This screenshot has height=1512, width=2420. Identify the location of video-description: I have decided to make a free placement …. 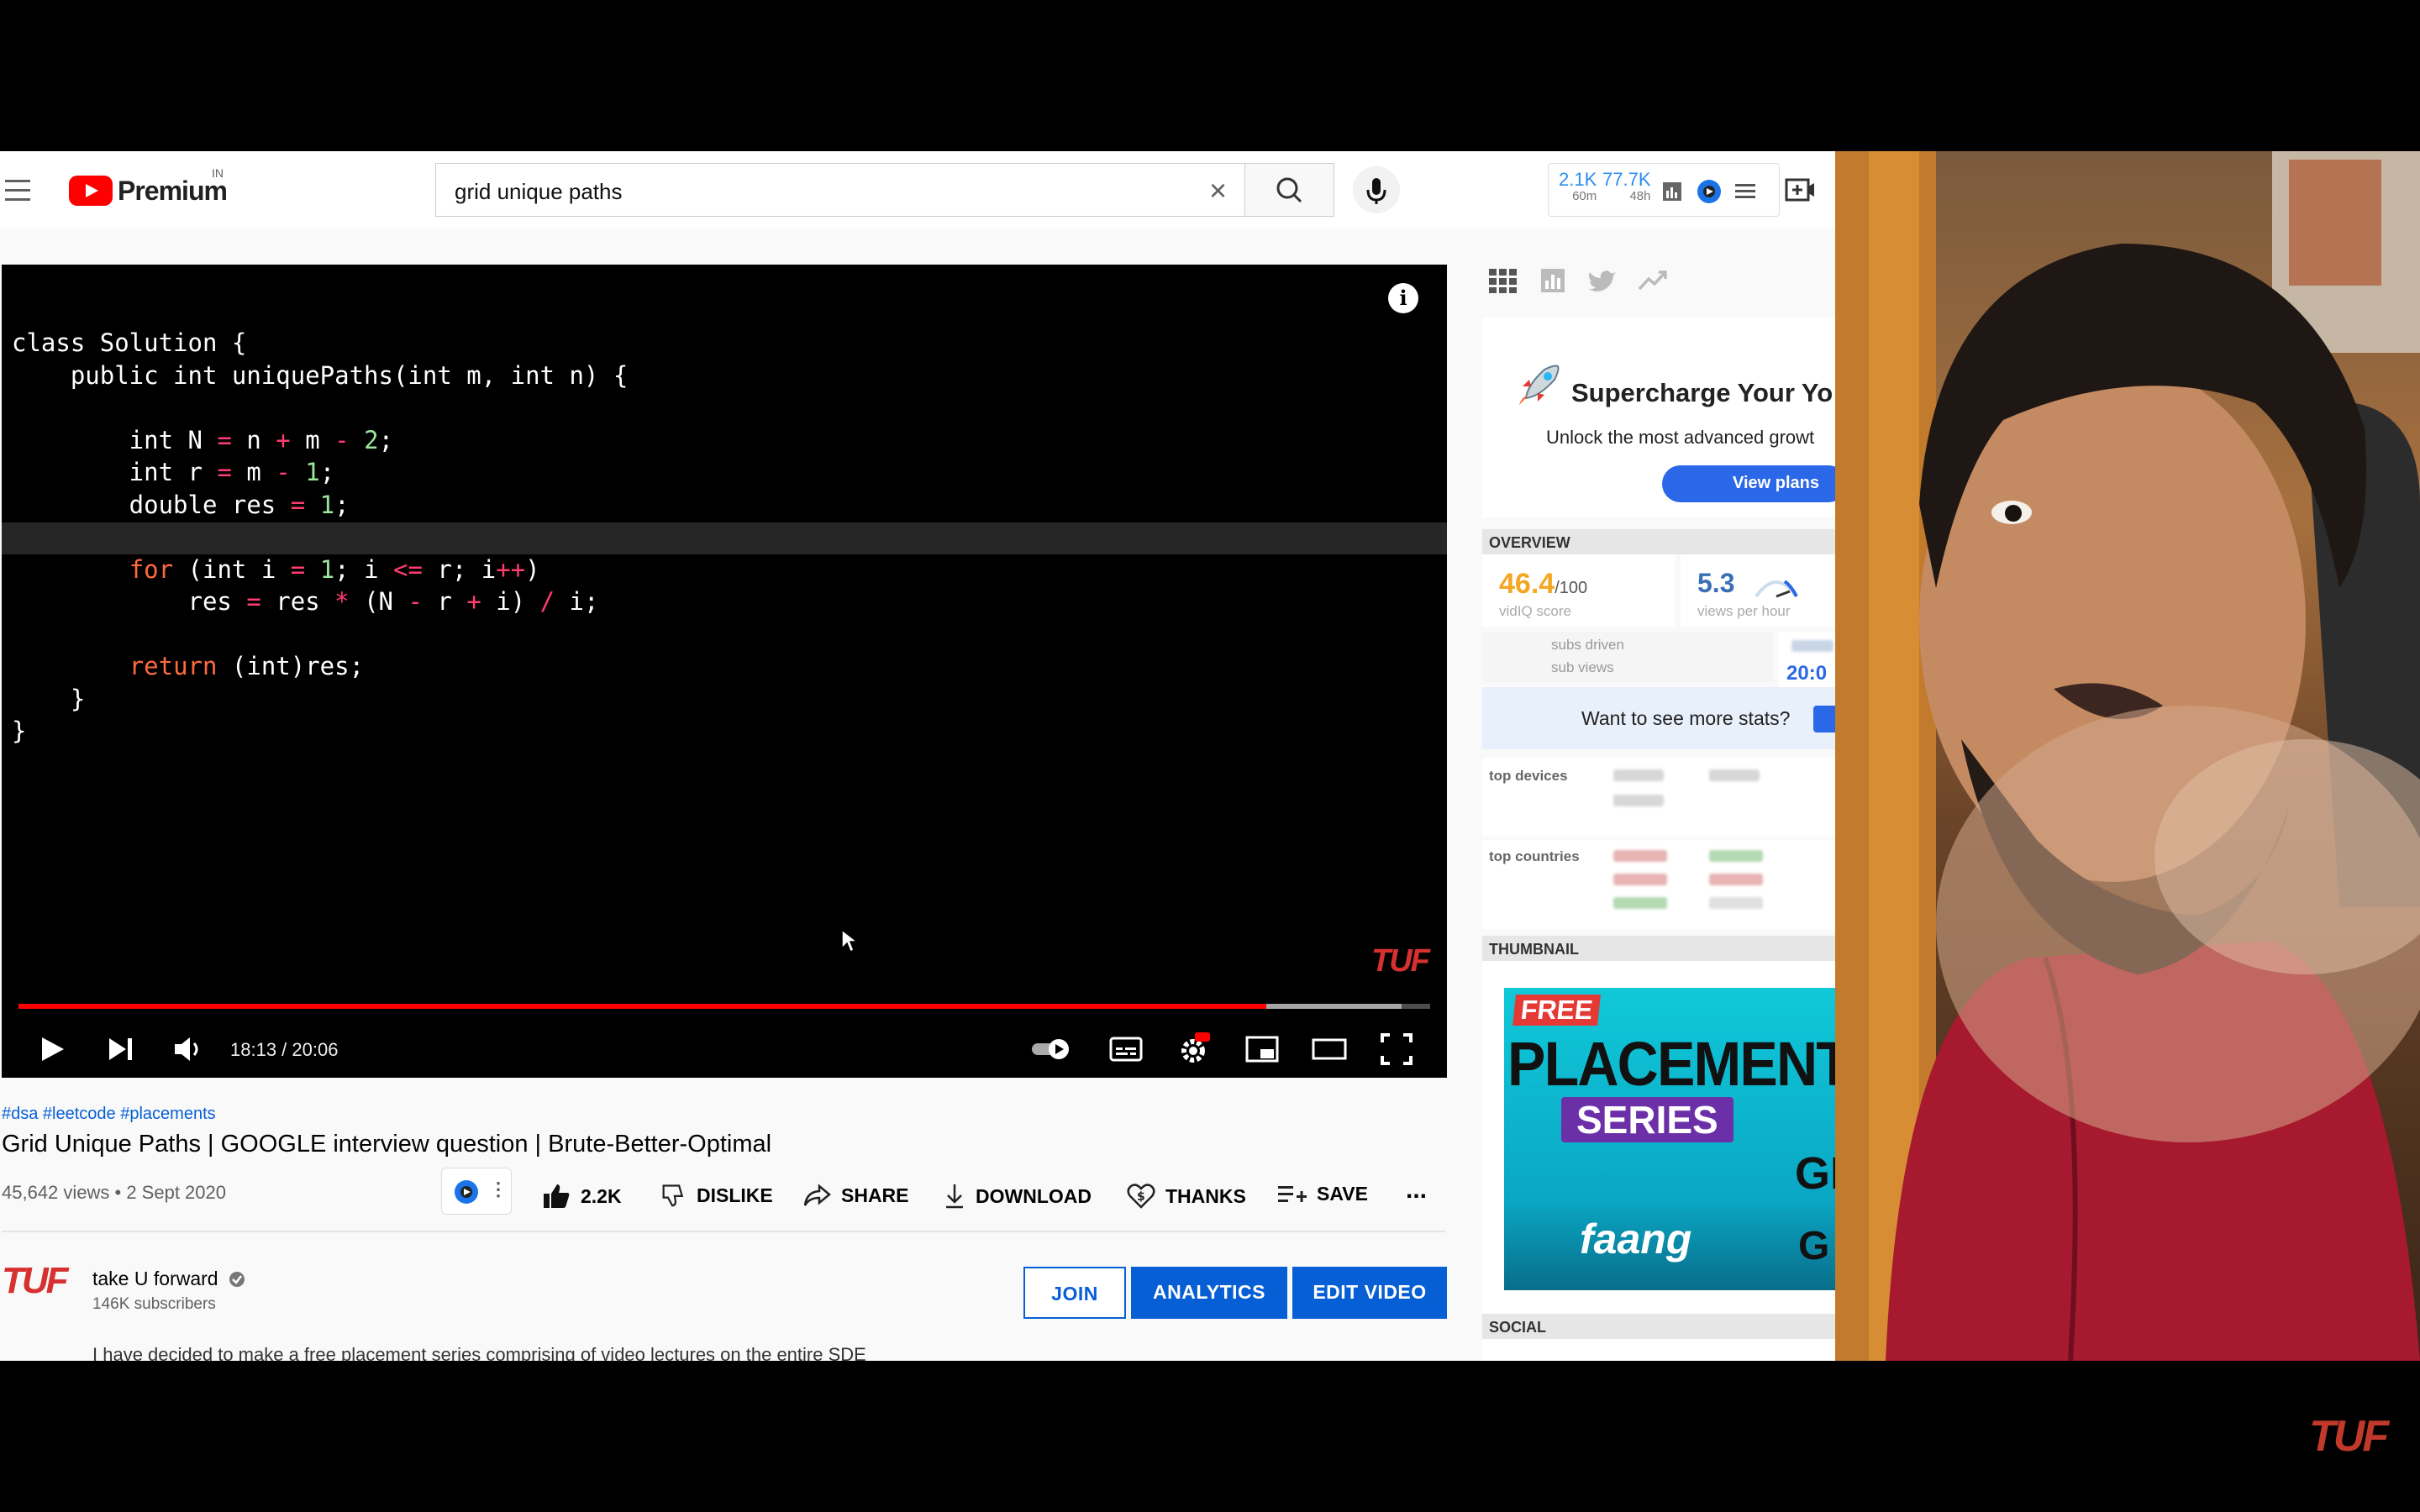
(597, 1352).